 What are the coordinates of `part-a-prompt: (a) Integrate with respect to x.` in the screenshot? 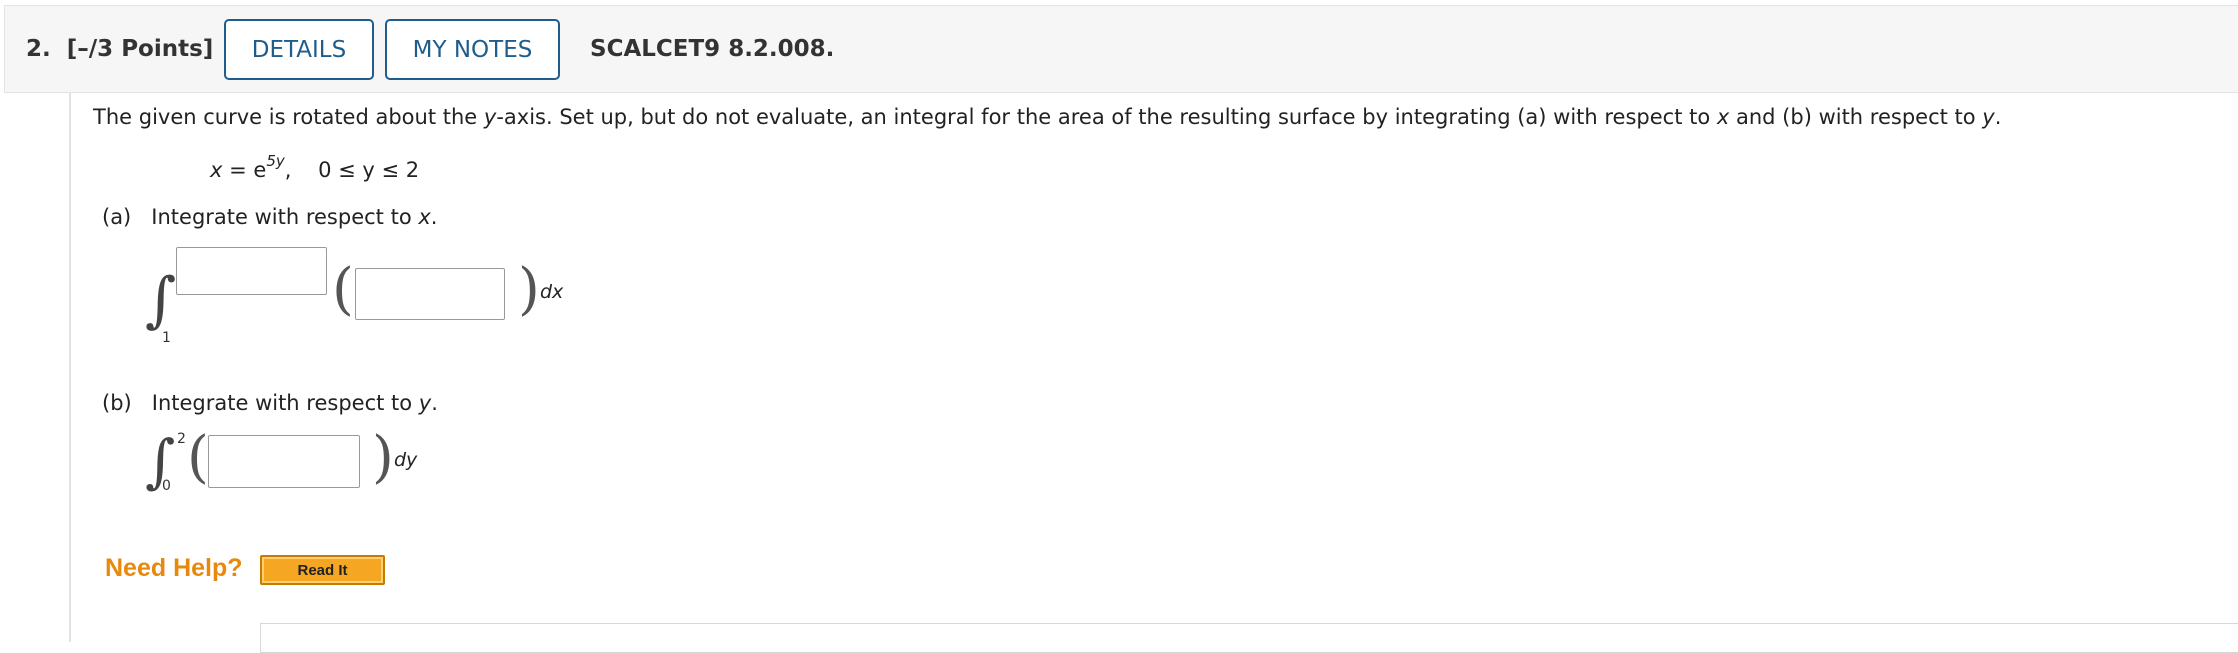 It's located at (270, 217).